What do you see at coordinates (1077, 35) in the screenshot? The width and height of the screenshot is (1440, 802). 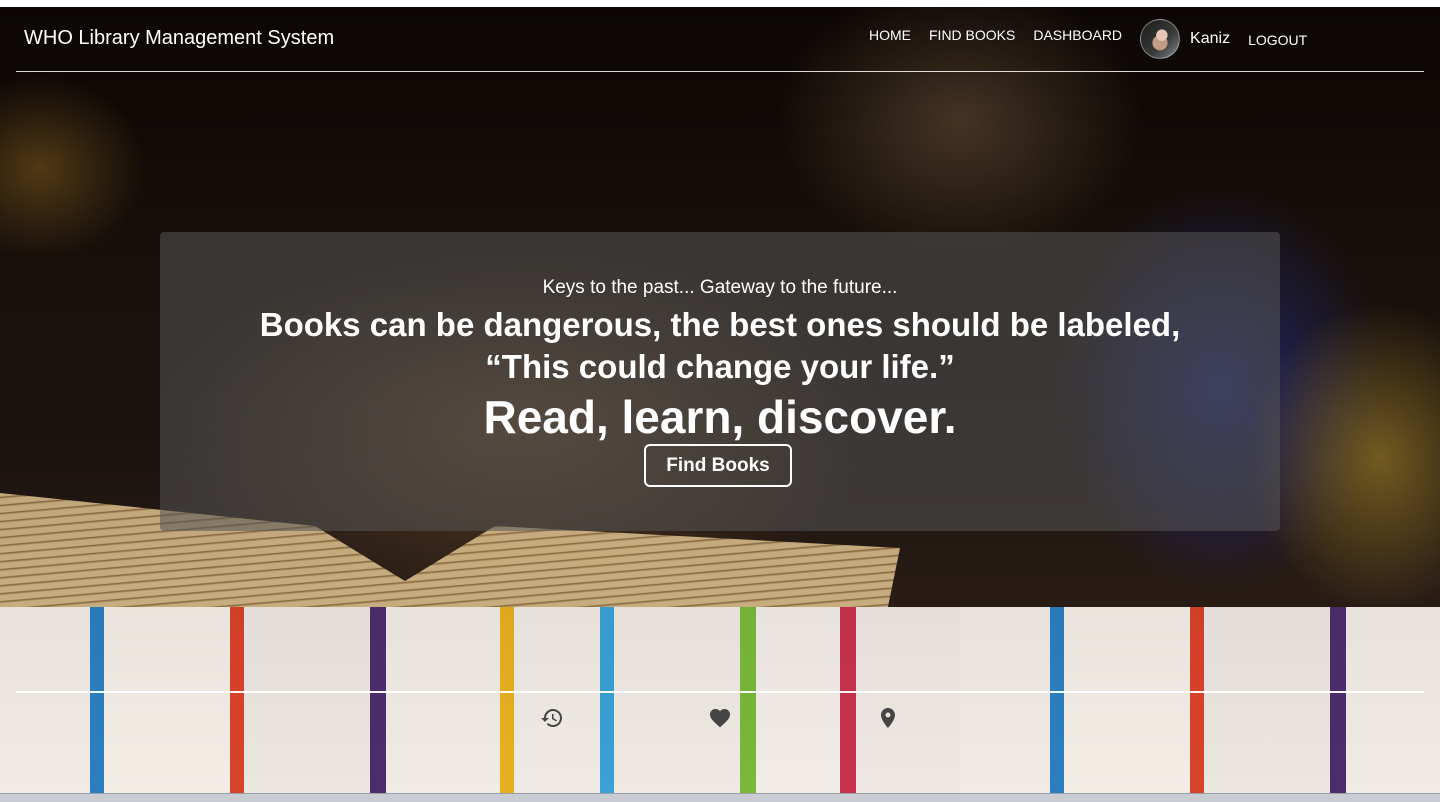 I see `nav-dashboard: DASHBOARD` at bounding box center [1077, 35].